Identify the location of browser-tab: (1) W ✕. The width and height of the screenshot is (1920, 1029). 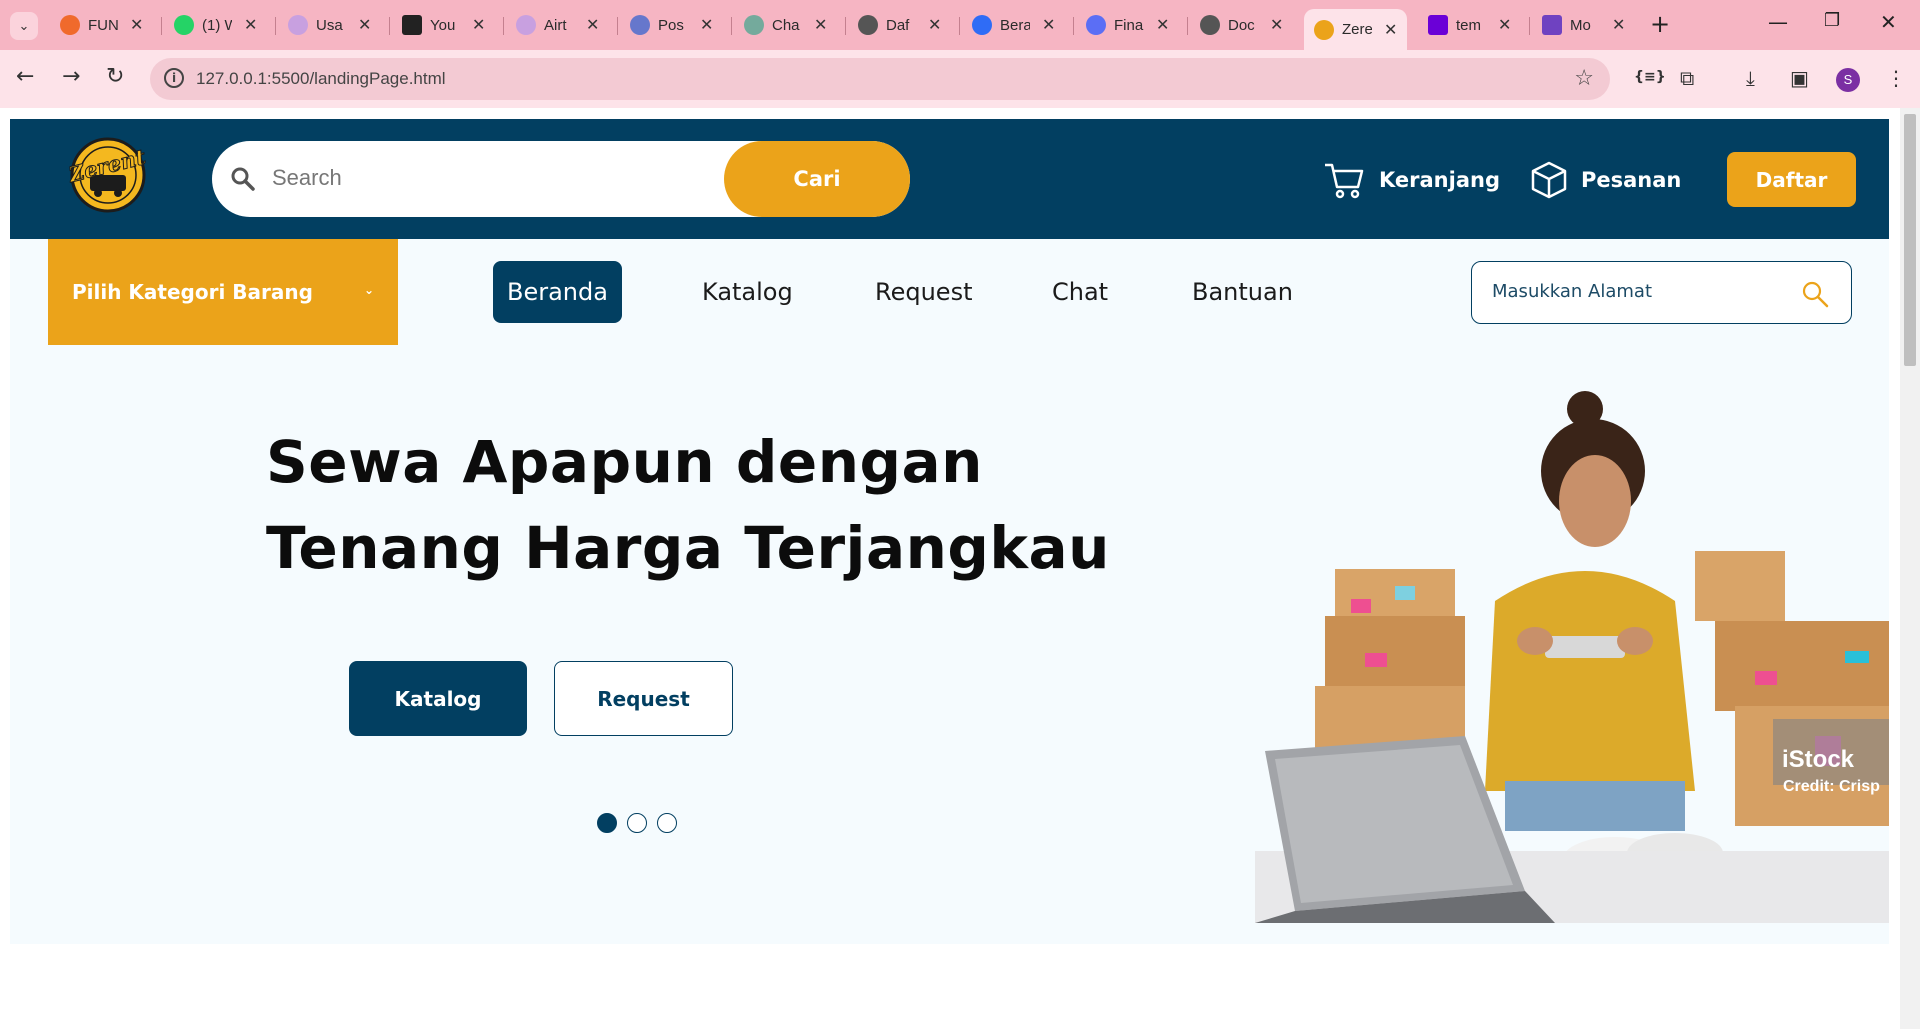
(215, 25).